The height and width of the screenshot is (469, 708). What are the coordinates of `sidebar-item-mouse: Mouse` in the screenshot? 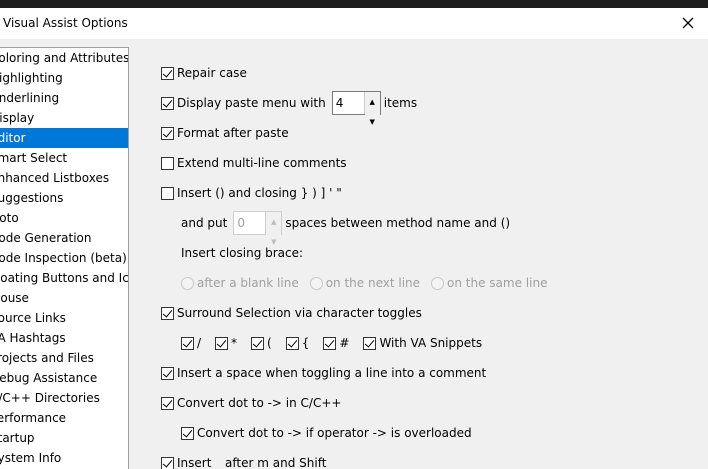 It's located at (64, 298).